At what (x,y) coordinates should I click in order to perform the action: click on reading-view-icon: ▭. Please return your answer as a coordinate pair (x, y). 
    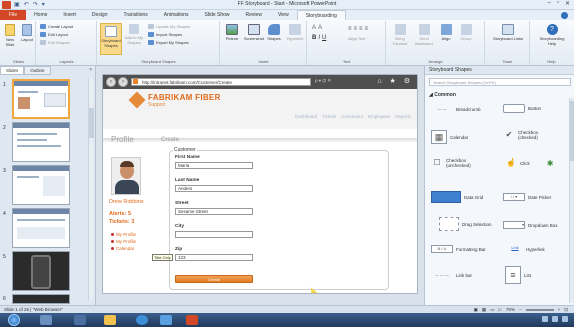
    Looking at the image, I should click on (492, 309).